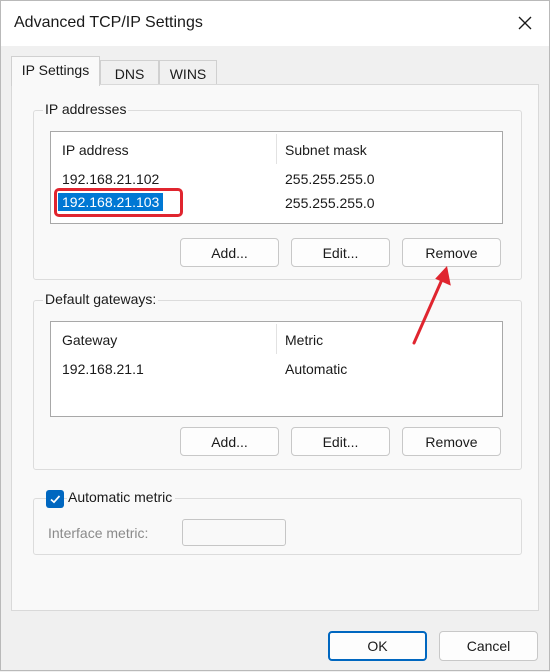 This screenshot has height=672, width=550. I want to click on tab-ip-settings: IP Settings, so click(55, 71).